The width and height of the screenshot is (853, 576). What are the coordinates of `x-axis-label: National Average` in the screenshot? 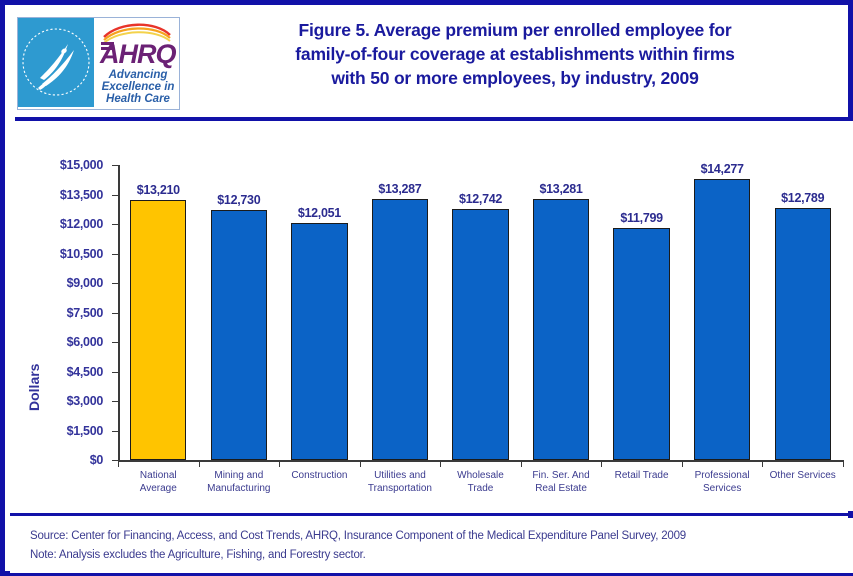 It's located at (158, 482).